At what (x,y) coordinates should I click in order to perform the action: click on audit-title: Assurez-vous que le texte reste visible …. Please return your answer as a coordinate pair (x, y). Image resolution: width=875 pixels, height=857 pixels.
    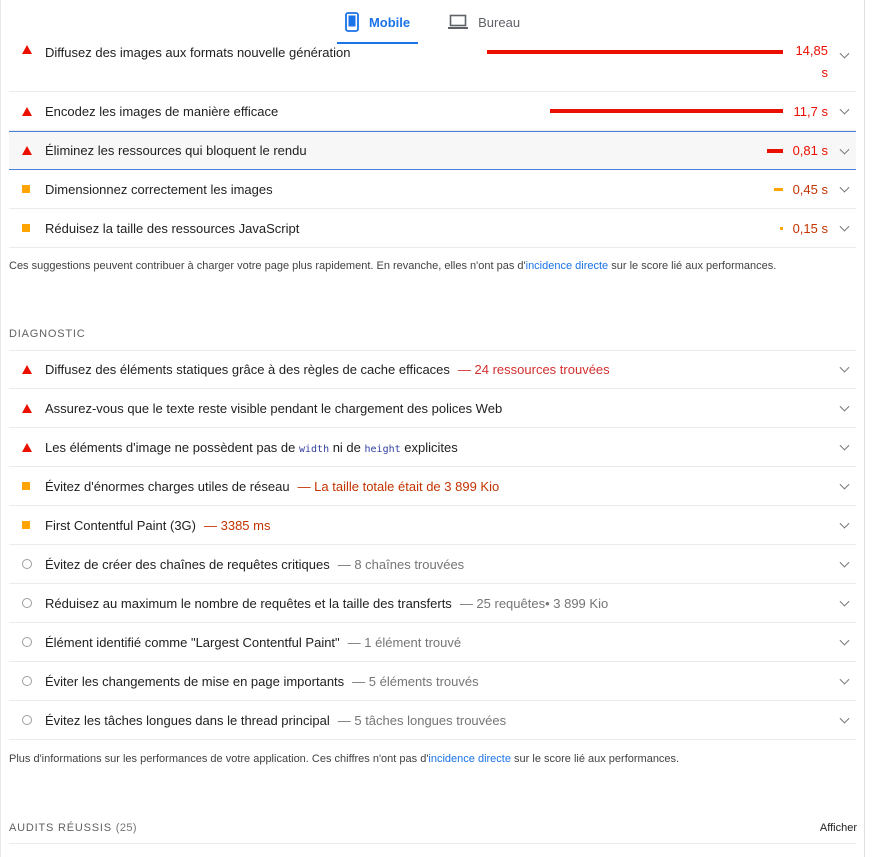
    Looking at the image, I should click on (274, 408).